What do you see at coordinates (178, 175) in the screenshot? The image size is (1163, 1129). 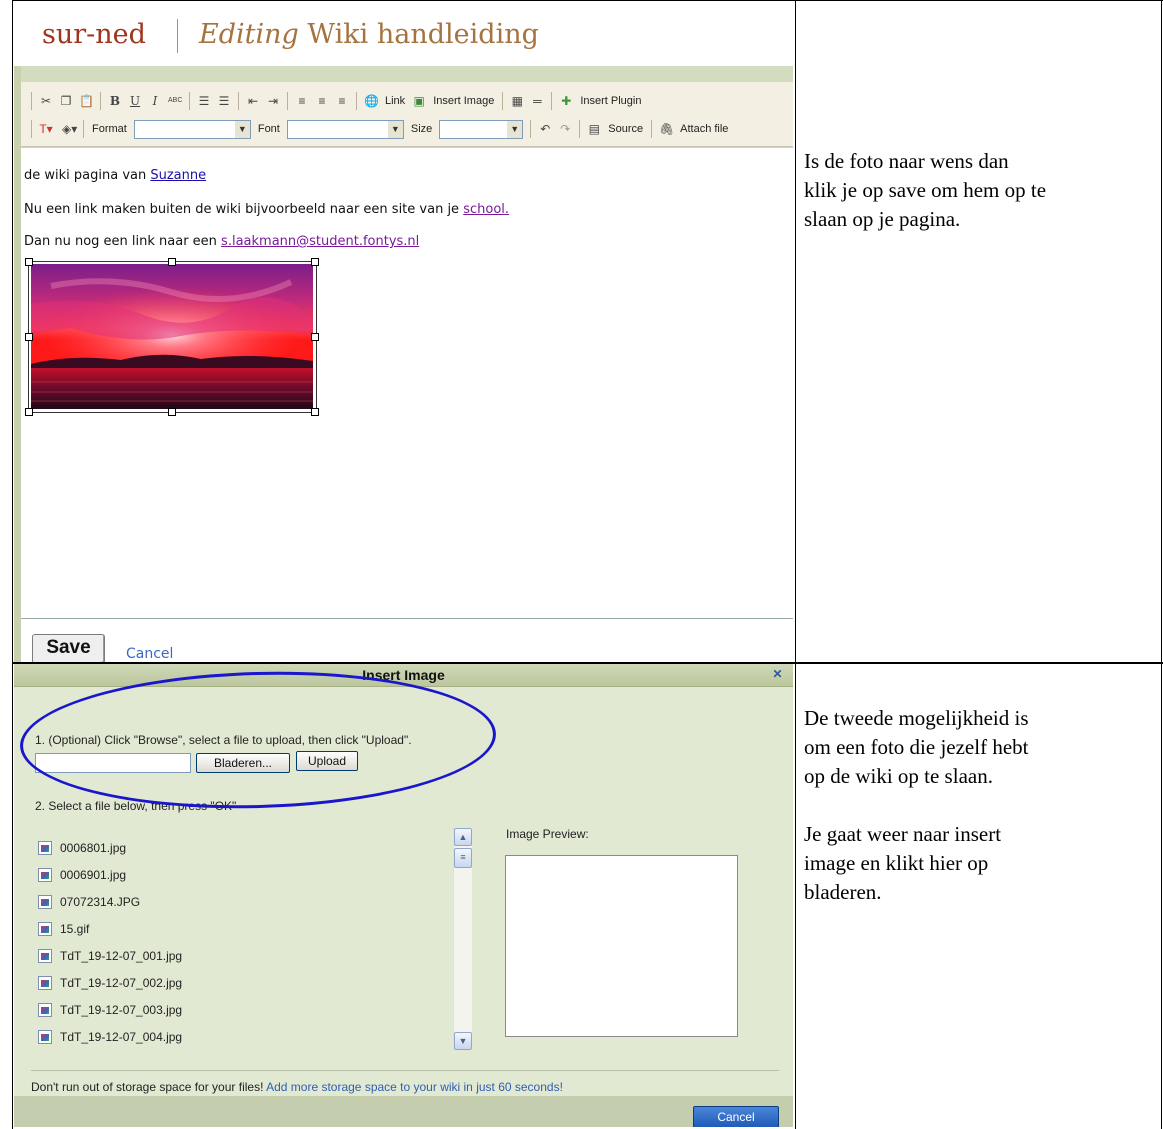 I see `suzanne-link: Suzanne` at bounding box center [178, 175].